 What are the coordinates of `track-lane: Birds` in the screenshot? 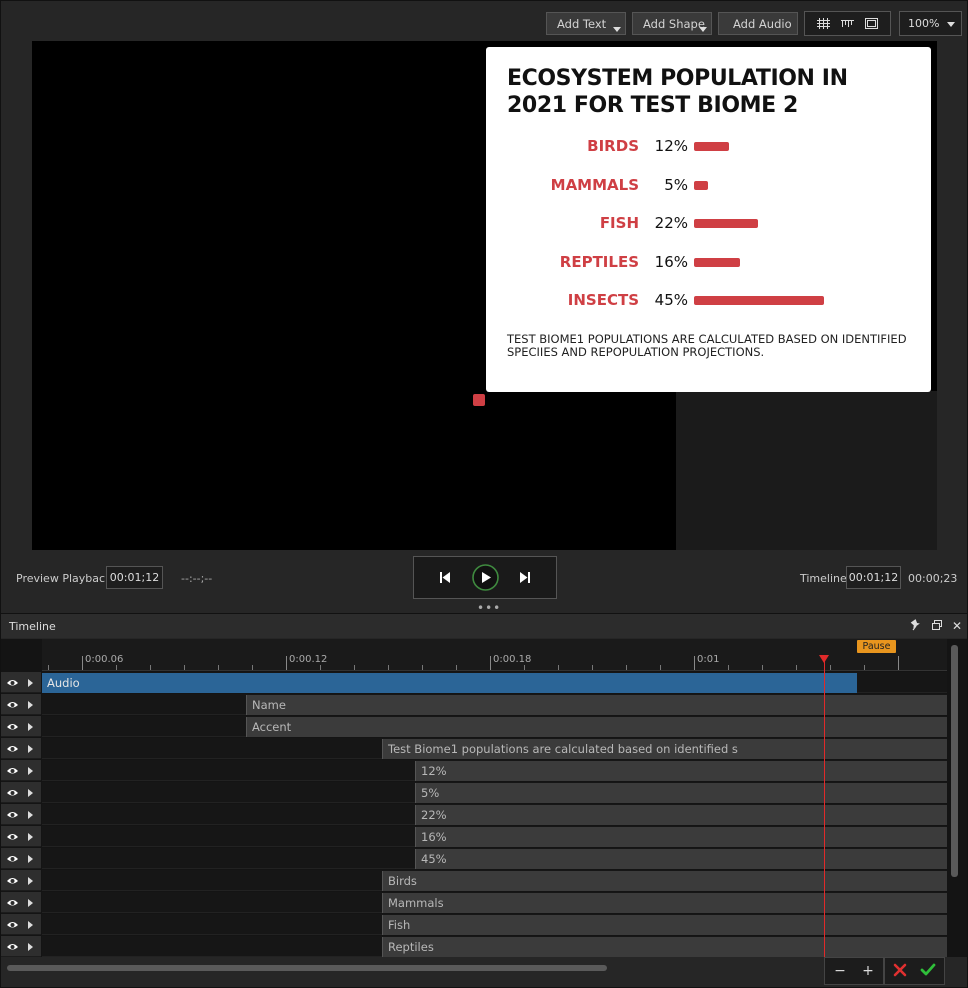 It's located at (494, 880).